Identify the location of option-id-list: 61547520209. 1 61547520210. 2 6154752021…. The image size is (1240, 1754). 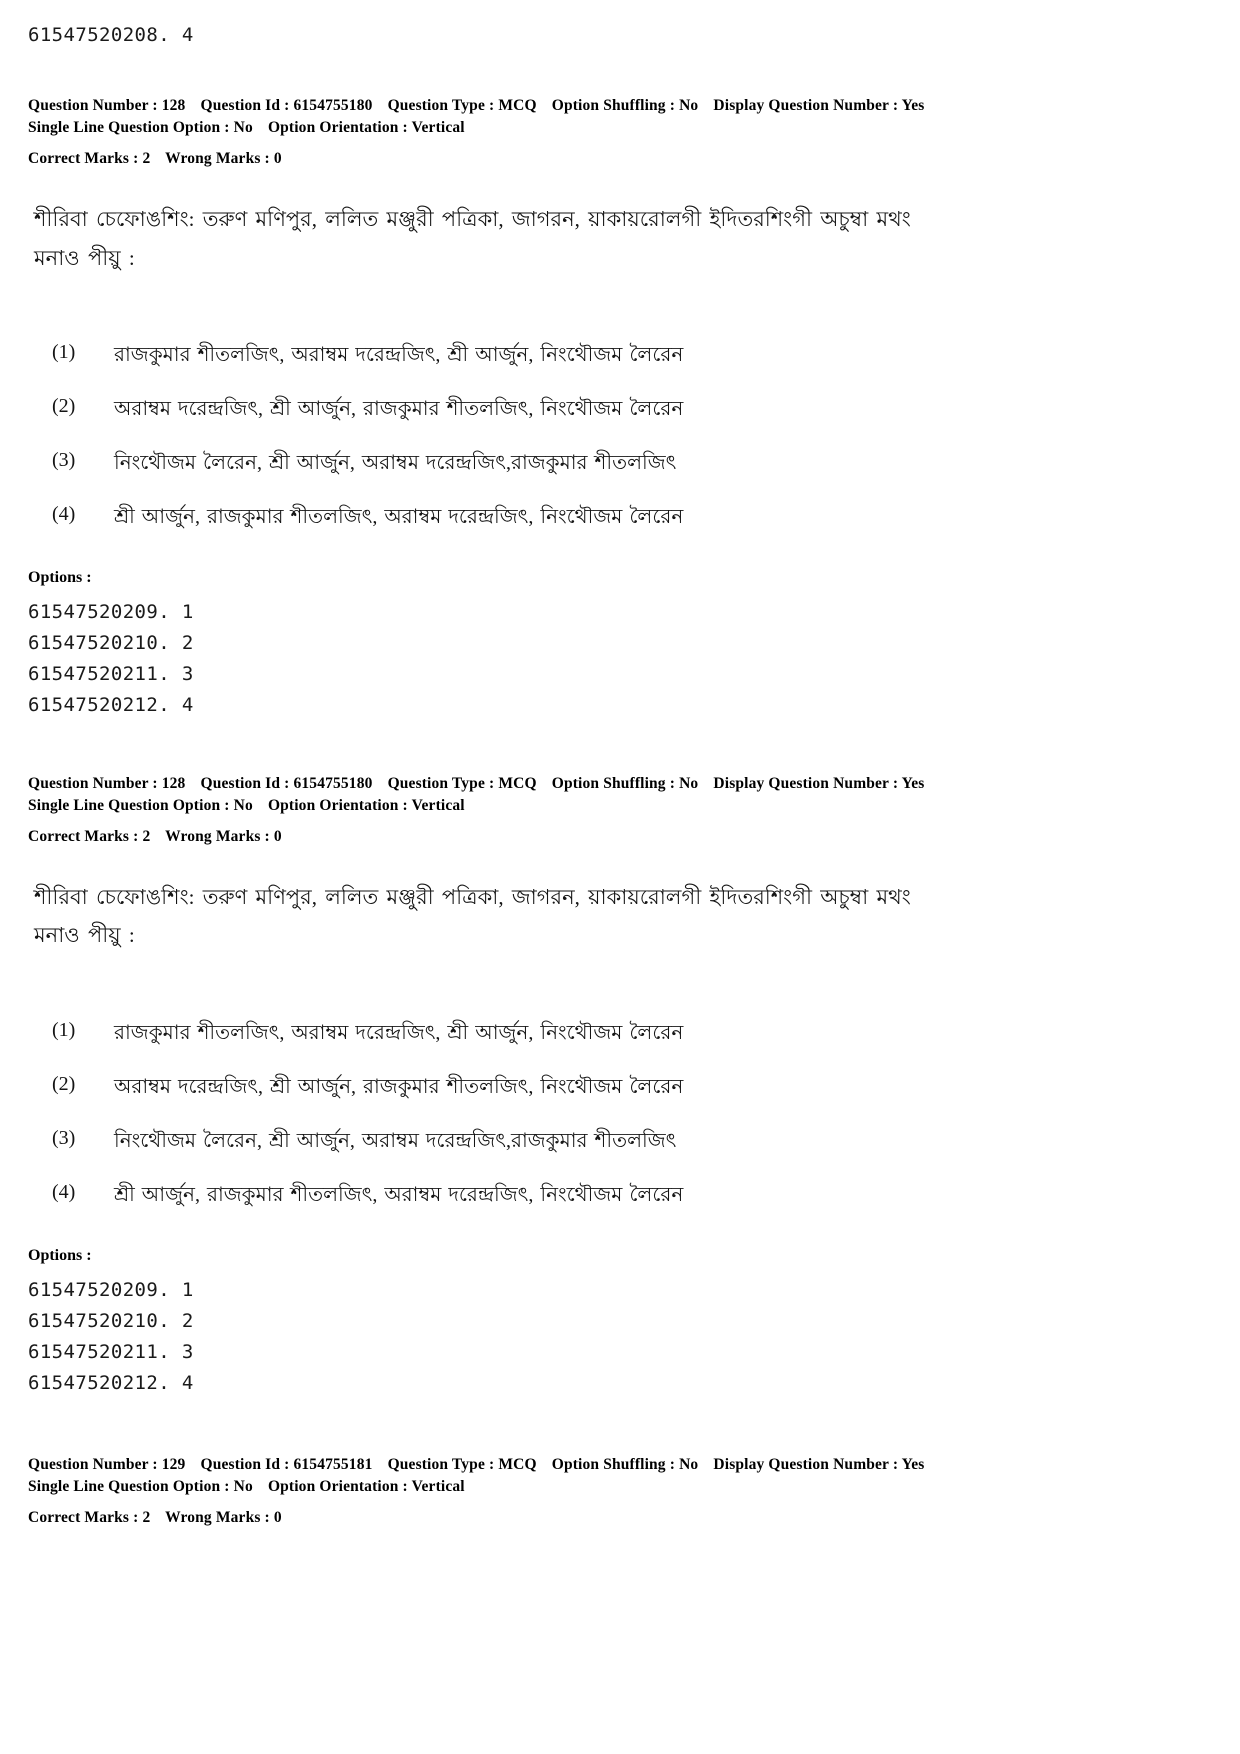
(620, 1336).